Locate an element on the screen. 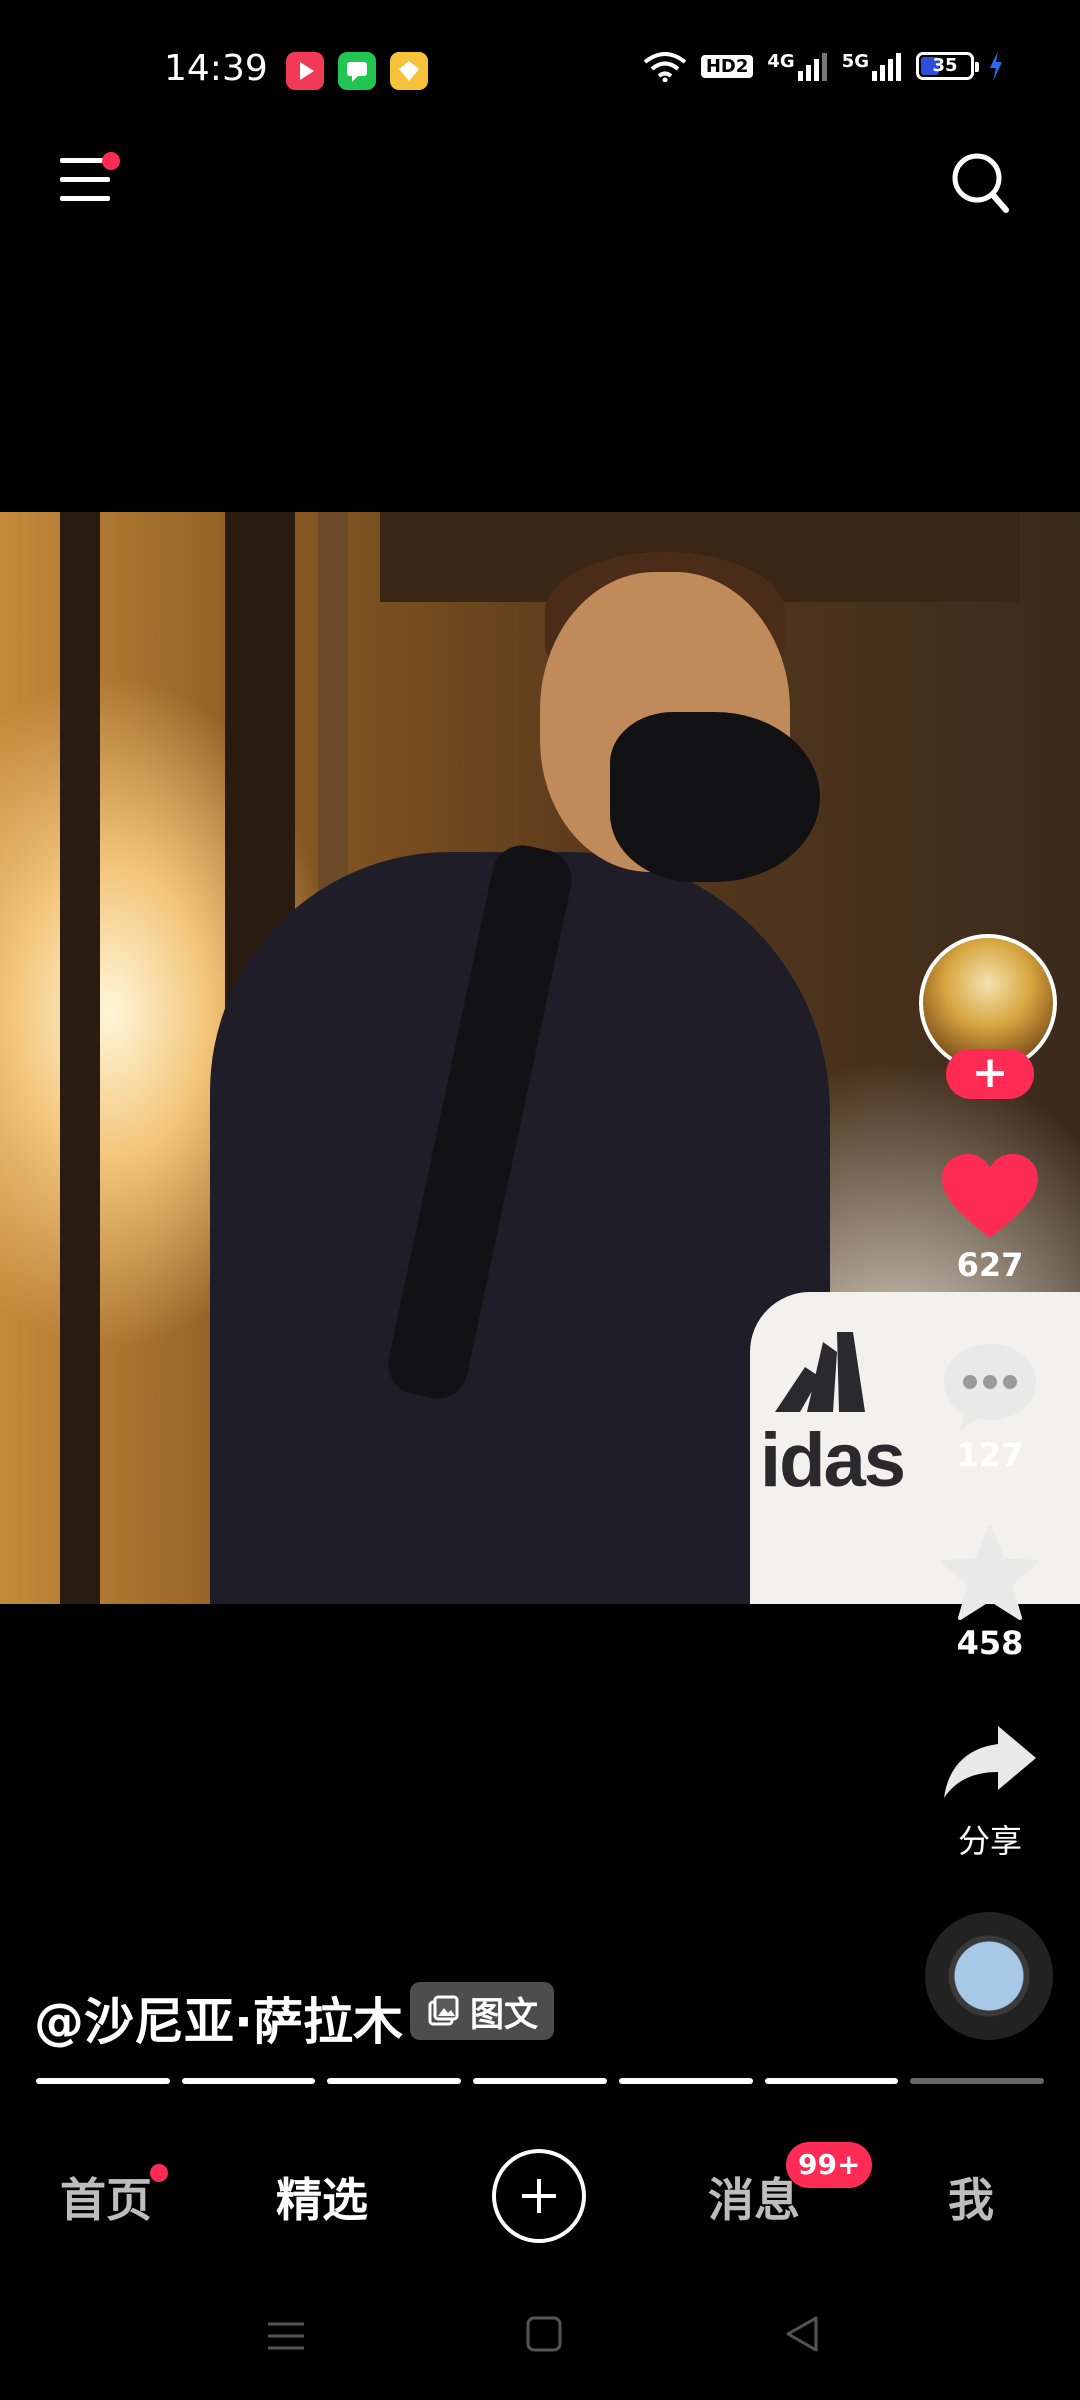 This screenshot has height=2400, width=1080. create-button is located at coordinates (539, 2196).